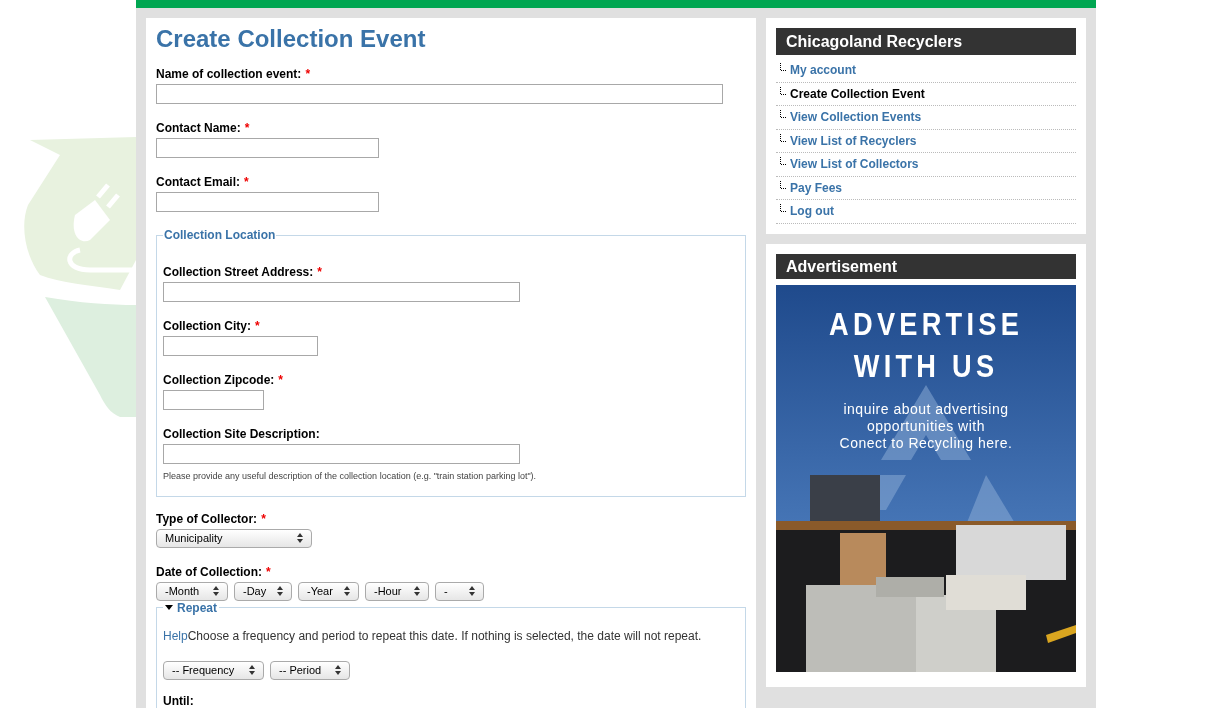 This screenshot has height=708, width=1218. Describe the element at coordinates (444, 635) in the screenshot. I see `help-text: Choose a frequency and period to repeat this date. If nothing is selected, the date will not repeat.` at that location.